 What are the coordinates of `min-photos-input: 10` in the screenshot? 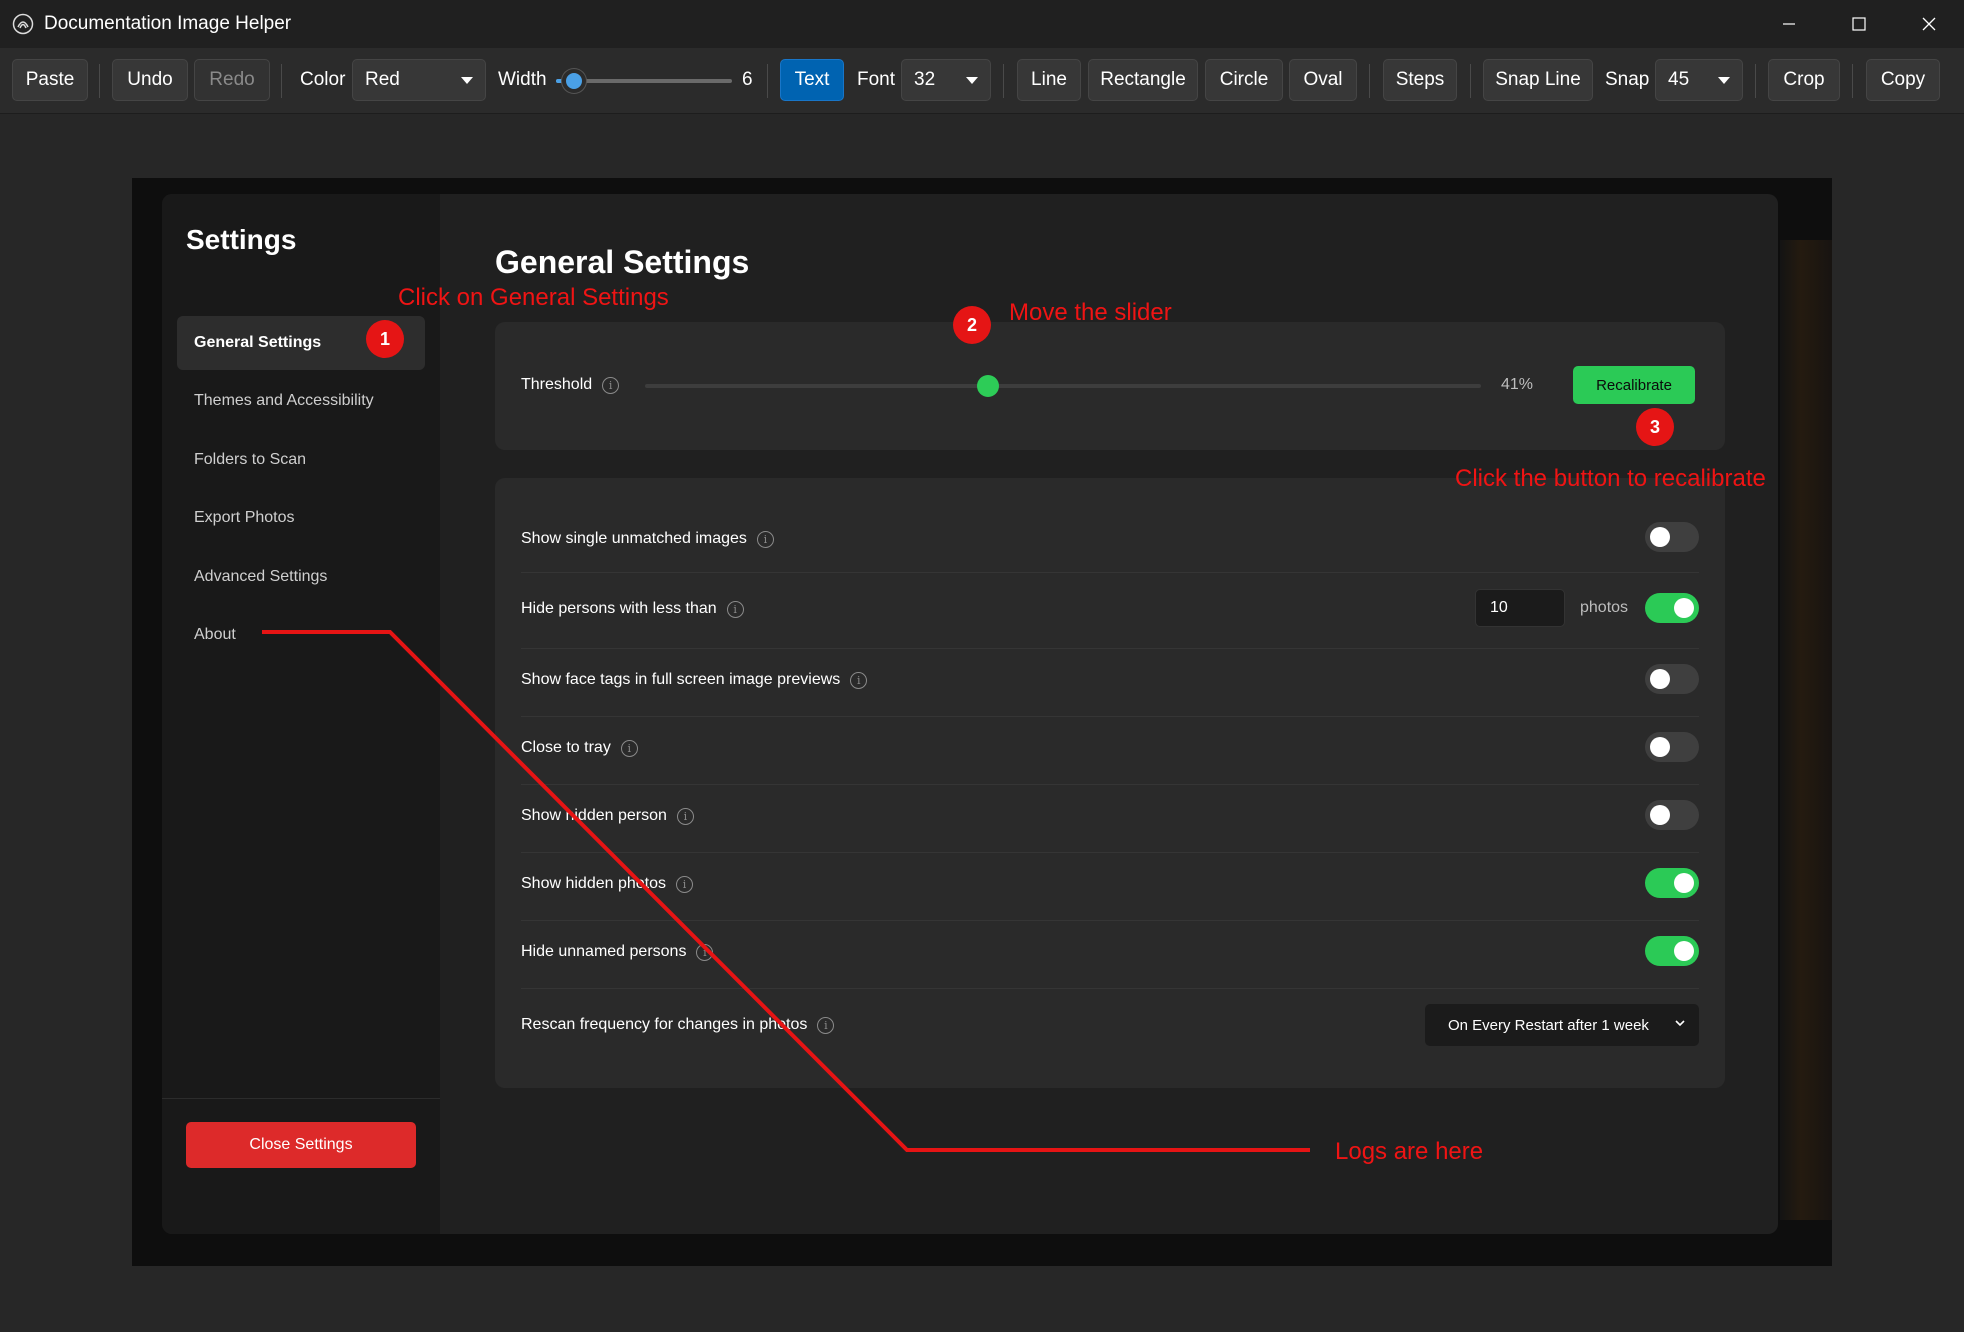 It's located at (1520, 608).